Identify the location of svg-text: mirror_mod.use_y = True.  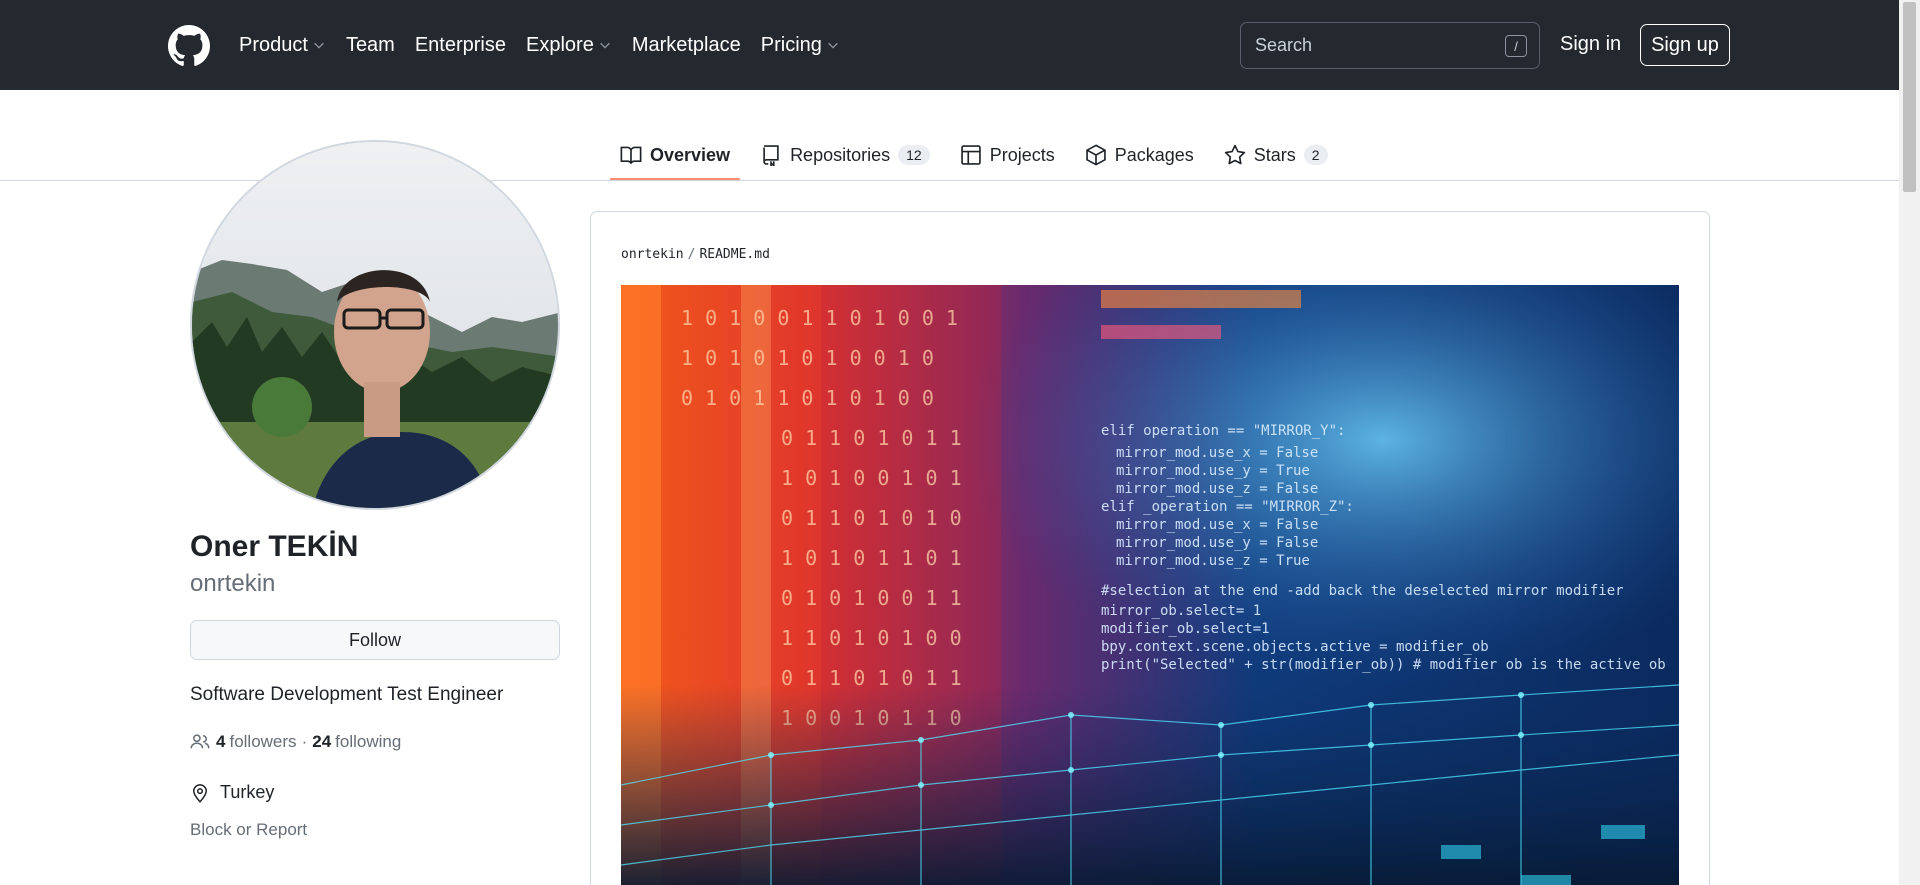
(1213, 471).